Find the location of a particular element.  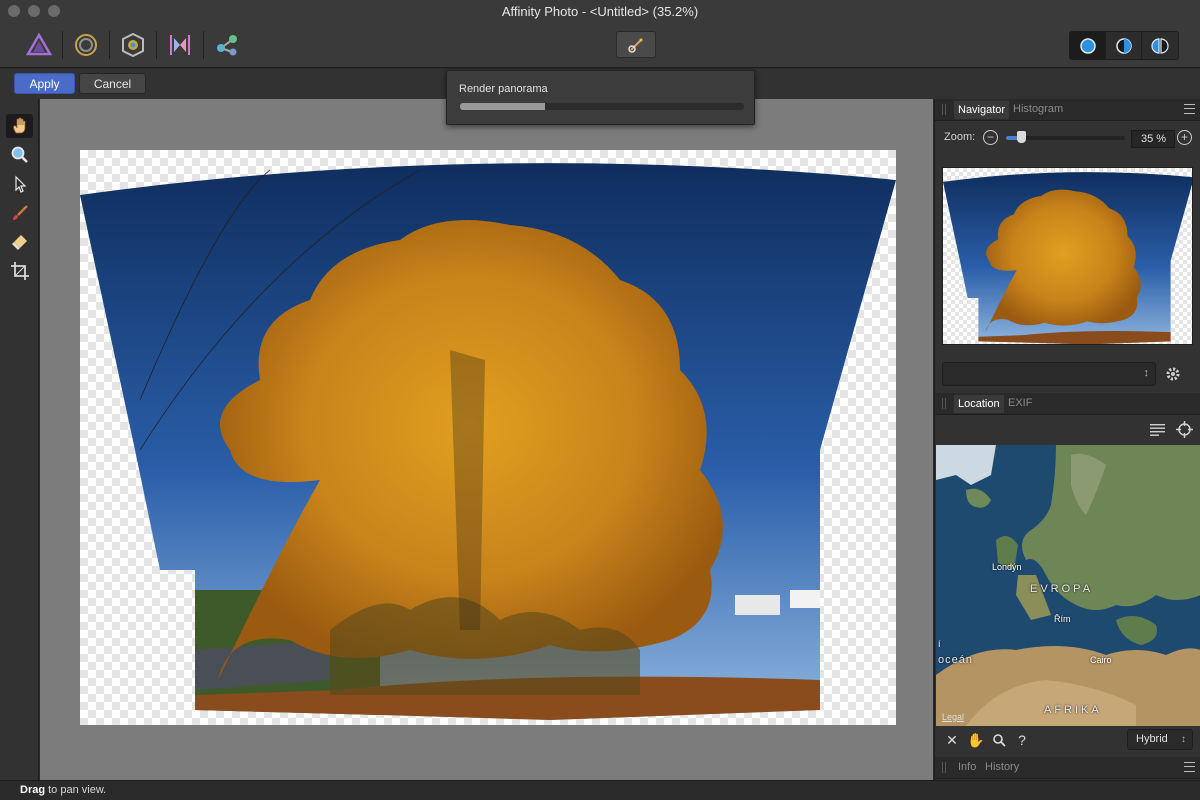

gear-icon is located at coordinates (1173, 374).